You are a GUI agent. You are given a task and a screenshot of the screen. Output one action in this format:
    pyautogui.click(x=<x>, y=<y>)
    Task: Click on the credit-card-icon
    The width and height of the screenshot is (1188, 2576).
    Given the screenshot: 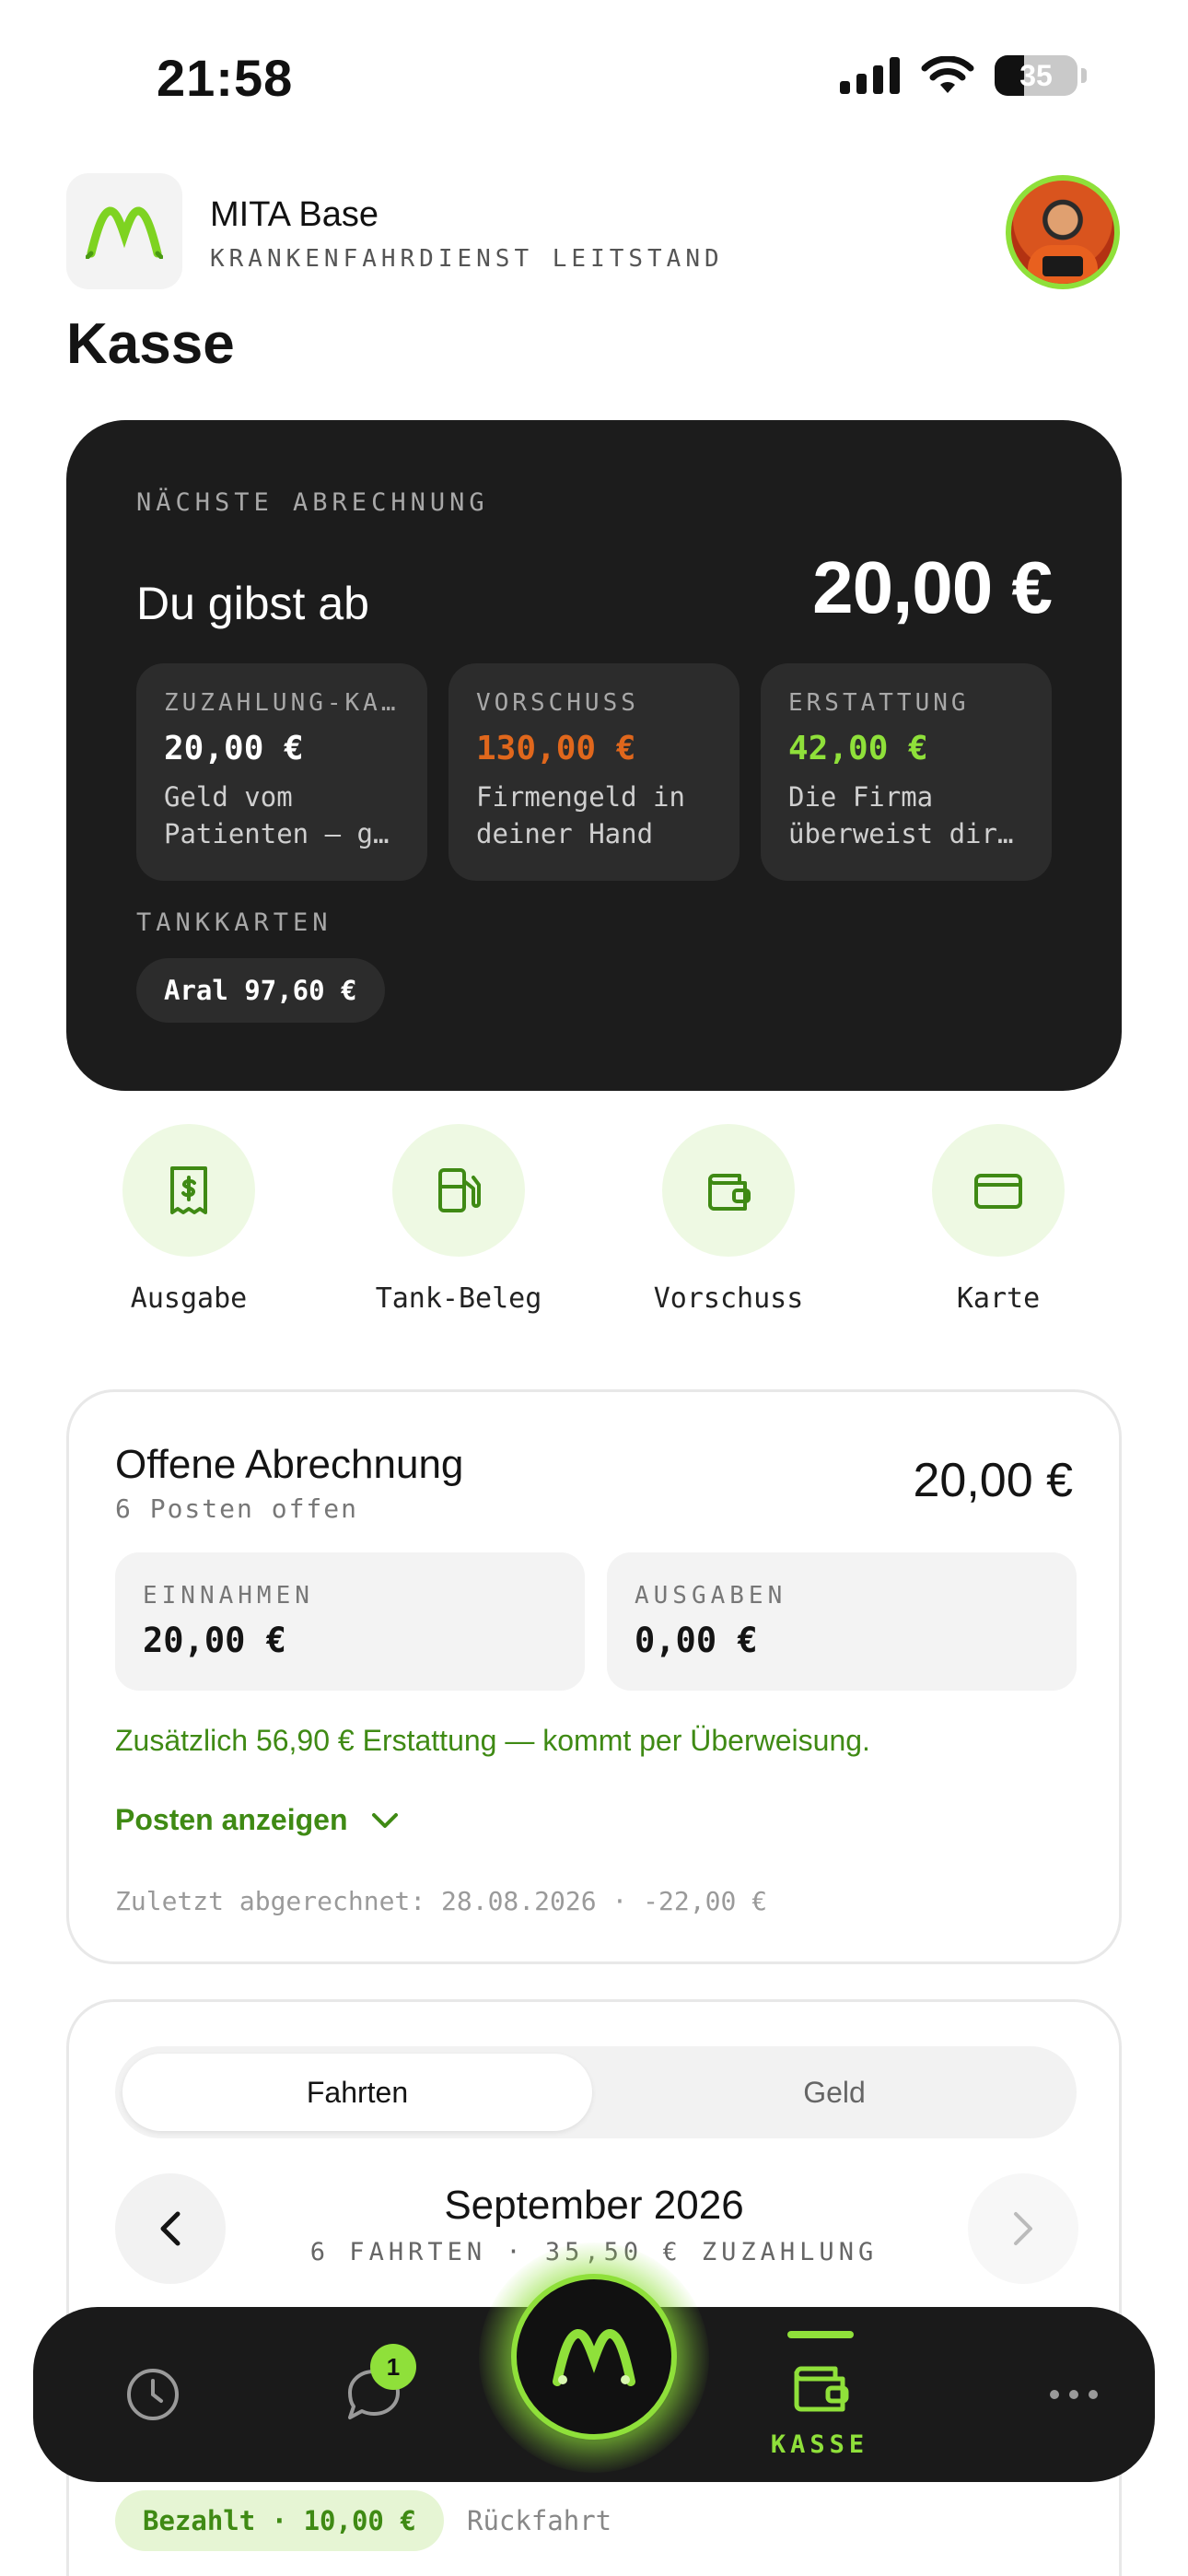 What is the action you would take?
    pyautogui.click(x=998, y=1191)
    